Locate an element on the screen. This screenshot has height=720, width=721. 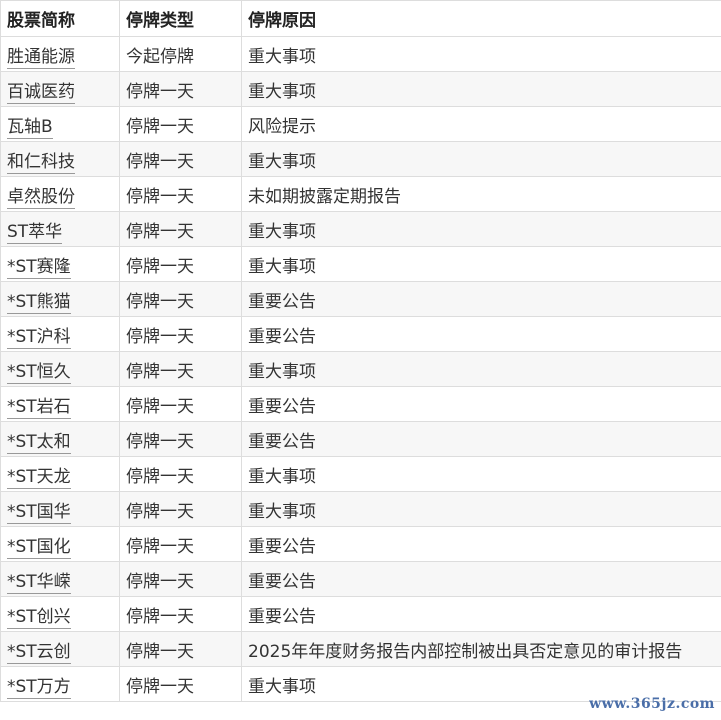
cell-suspension-reason: 2025年年度财务报告内部控制被出具否定意见的审计报告 is located at coordinates (481, 649).